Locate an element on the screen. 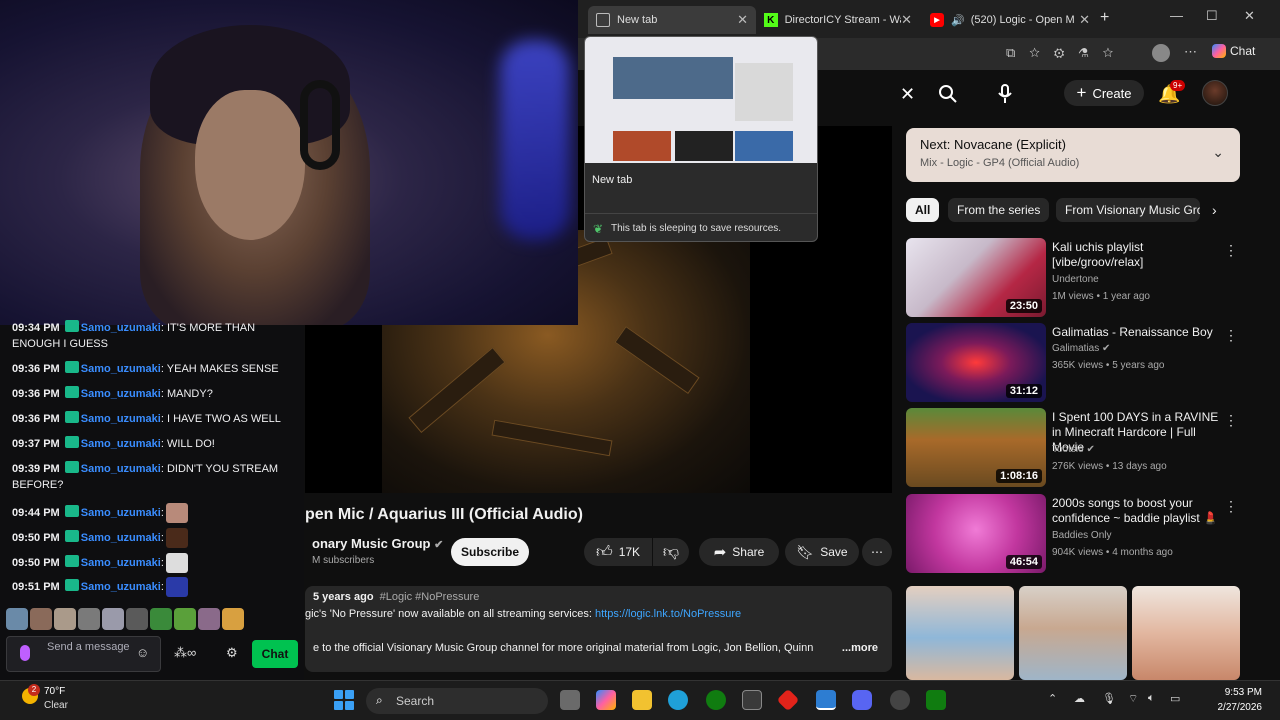  microphone-icon: 🎙︎ is located at coordinates (1109, 698).